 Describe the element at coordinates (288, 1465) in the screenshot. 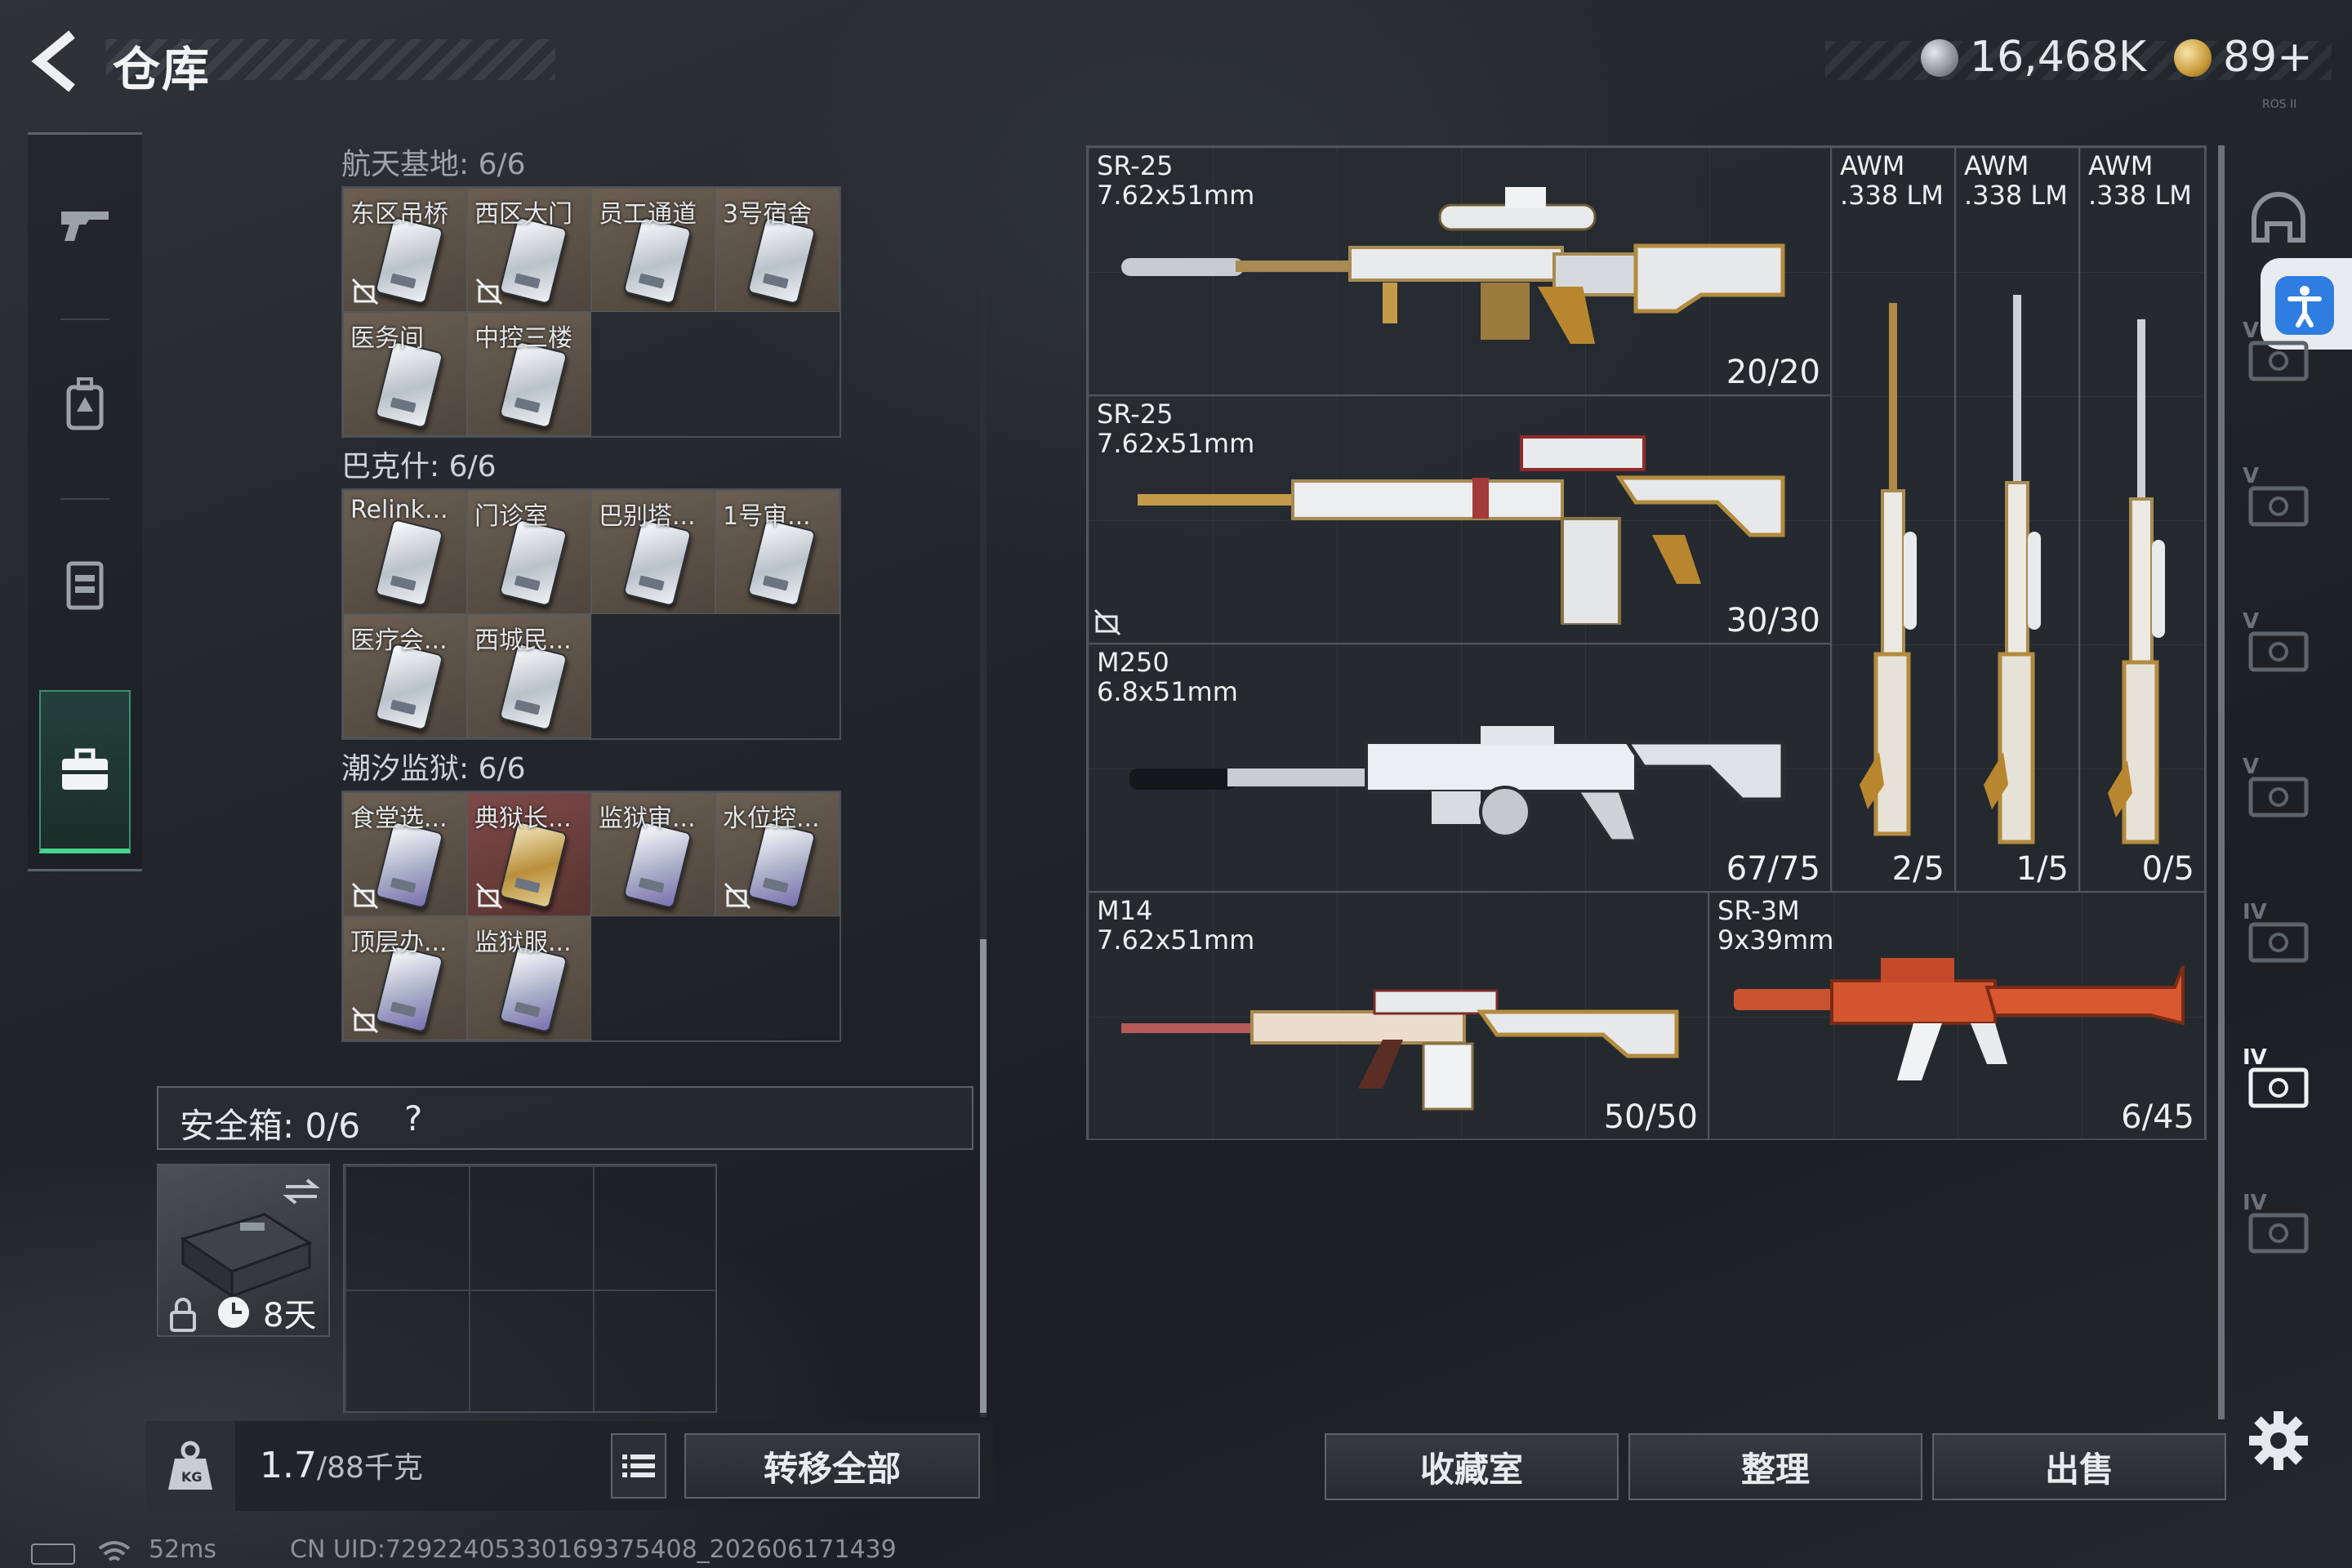

I see `weight-value: 1.7` at that location.